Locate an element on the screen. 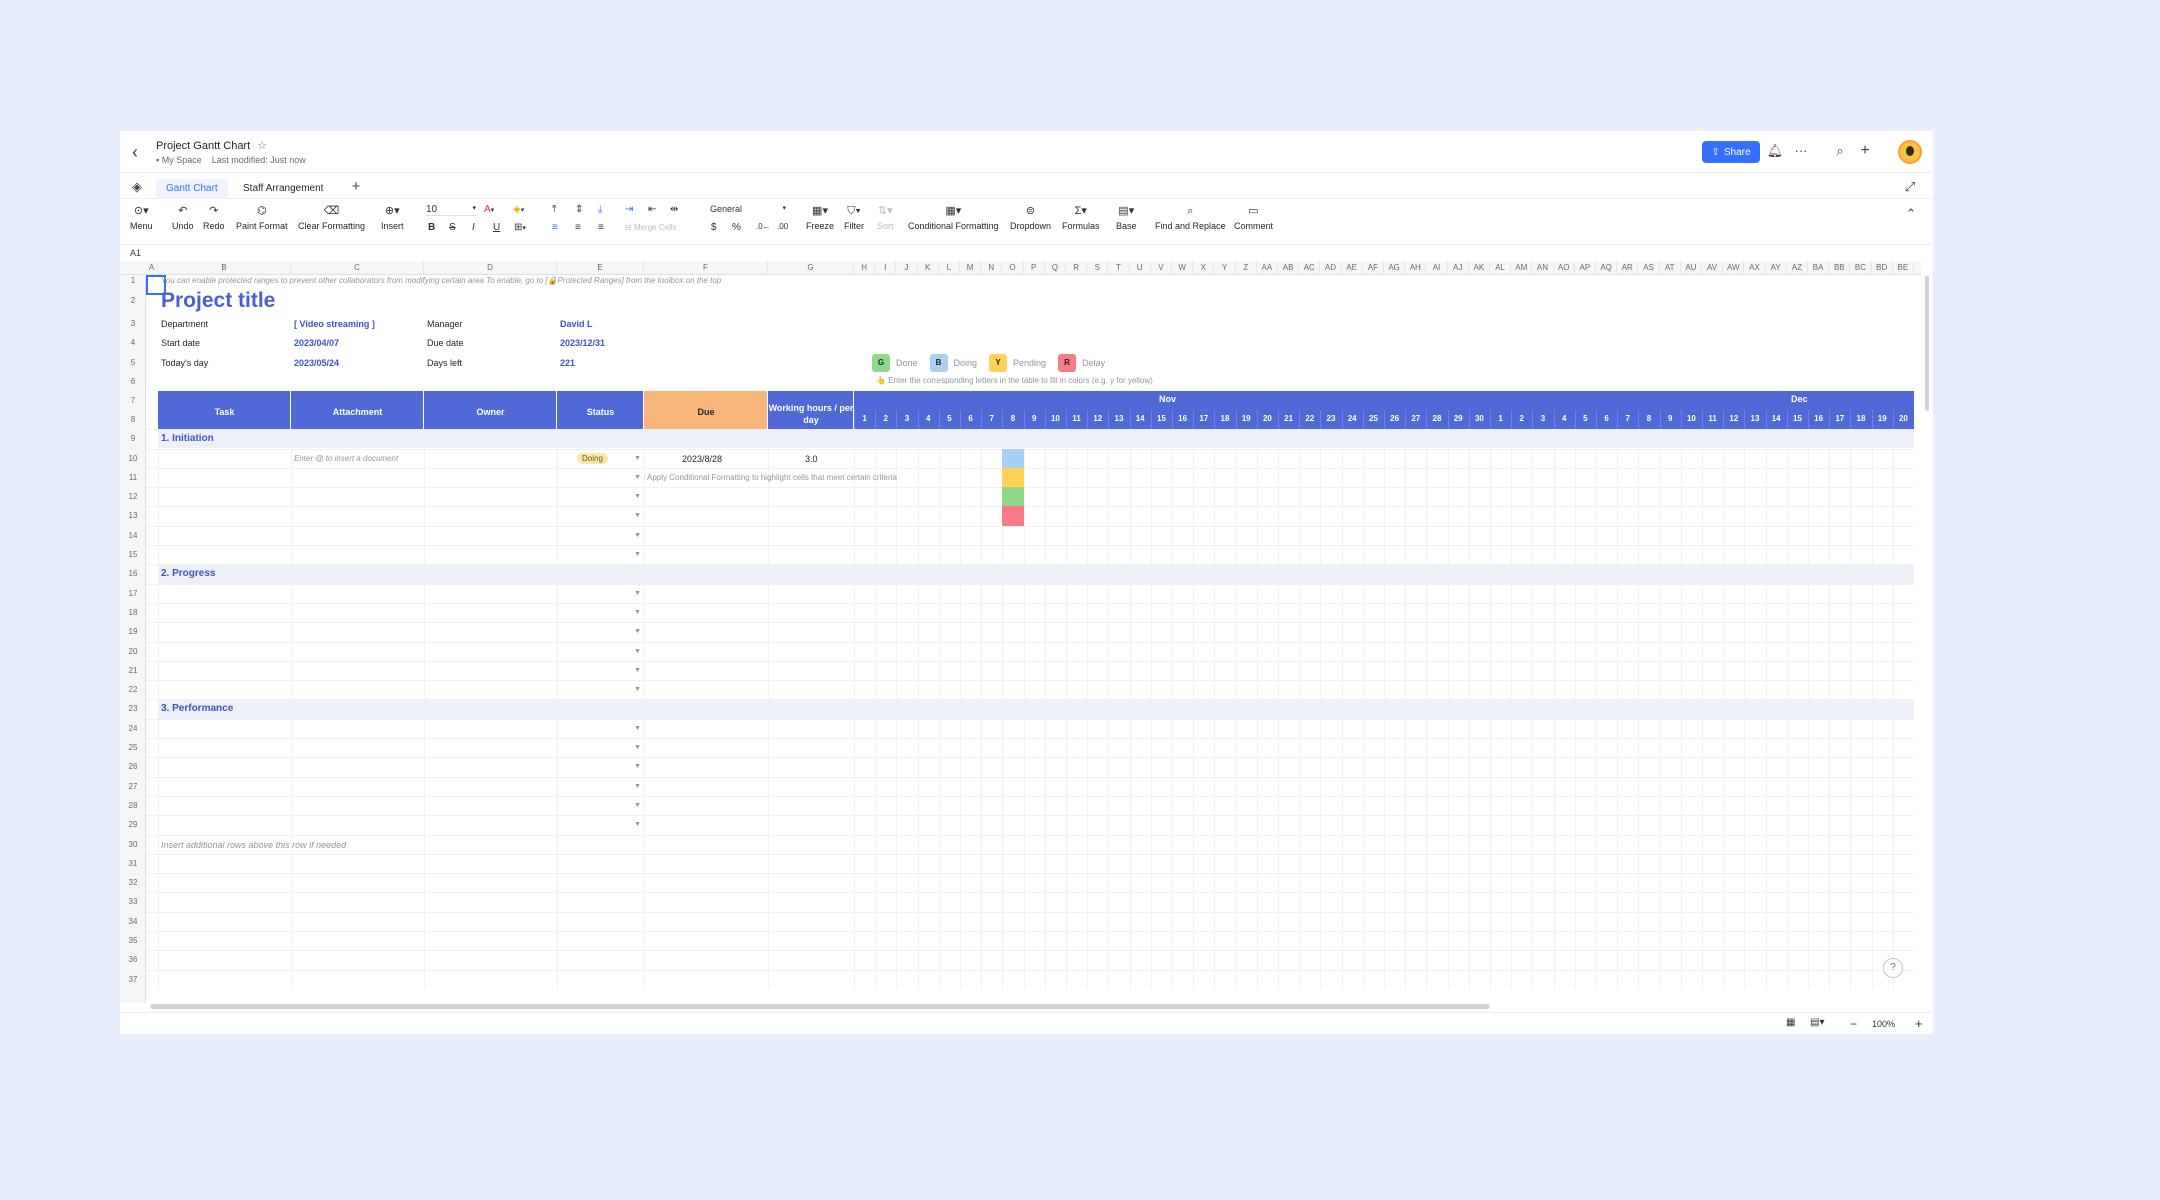 The height and width of the screenshot is (1200, 2160). row-header: 13 is located at coordinates (133, 515).